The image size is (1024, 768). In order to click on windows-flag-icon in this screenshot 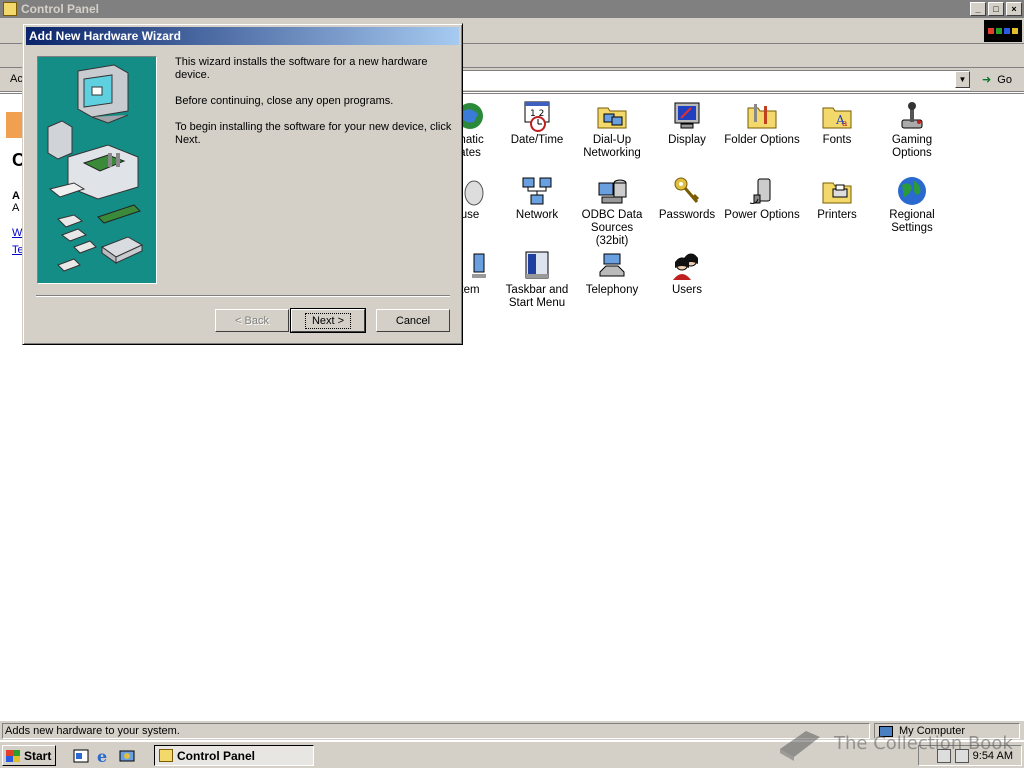, I will do `click(13, 755)`.